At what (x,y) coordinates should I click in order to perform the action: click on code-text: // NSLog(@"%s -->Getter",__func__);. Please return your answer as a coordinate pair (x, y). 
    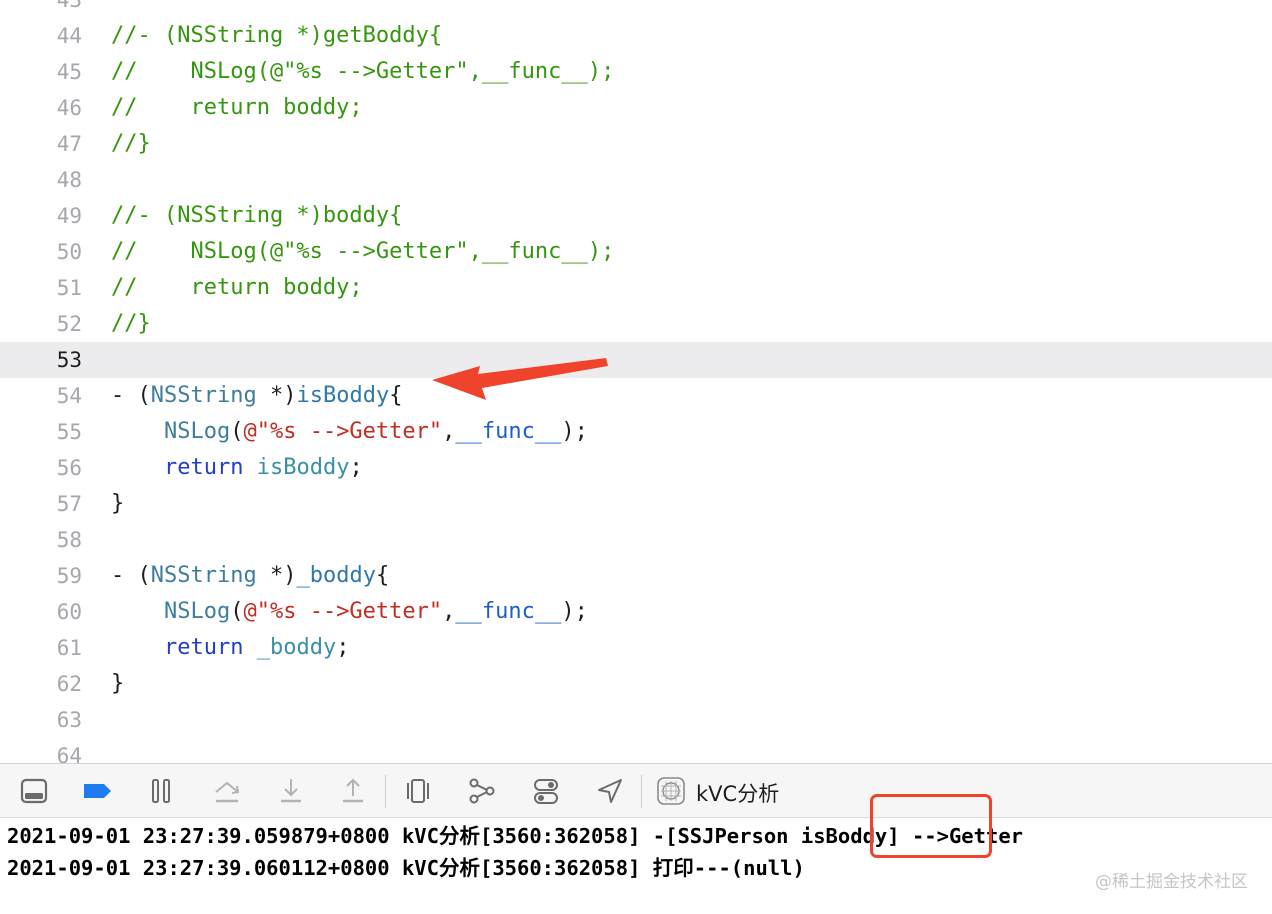
    Looking at the image, I should click on (362, 252).